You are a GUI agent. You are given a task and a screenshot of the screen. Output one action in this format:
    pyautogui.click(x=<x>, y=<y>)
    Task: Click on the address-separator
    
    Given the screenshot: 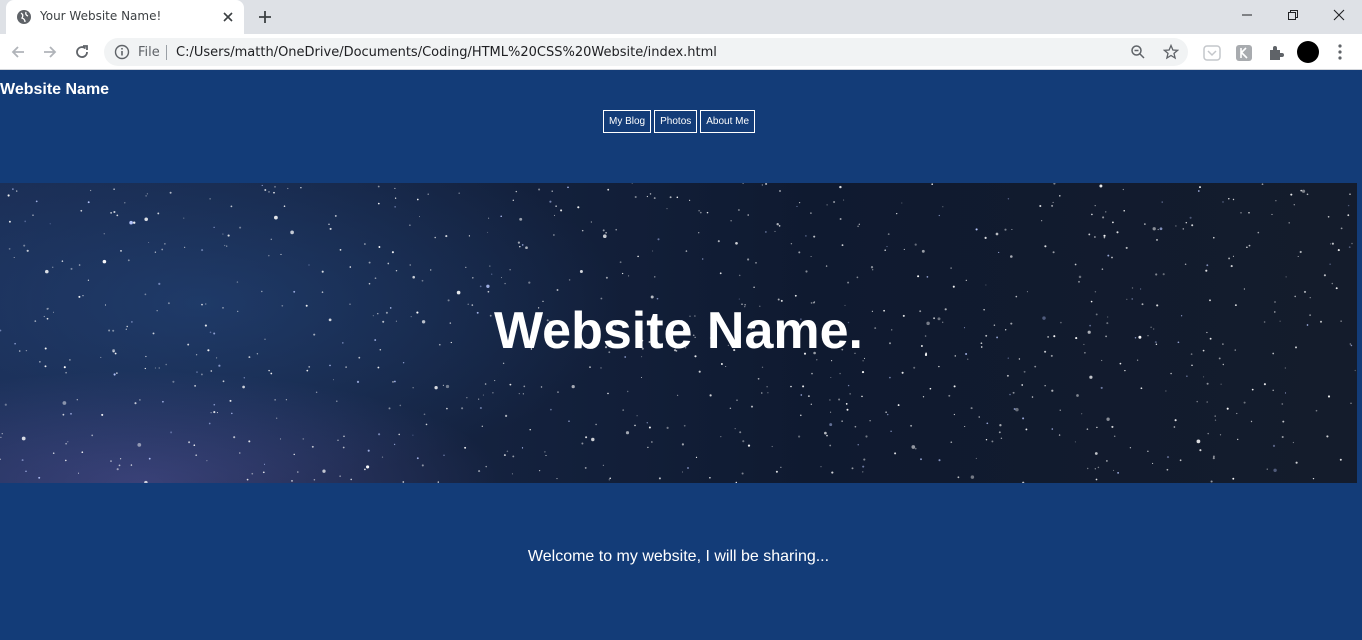 What is the action you would take?
    pyautogui.click(x=166, y=52)
    